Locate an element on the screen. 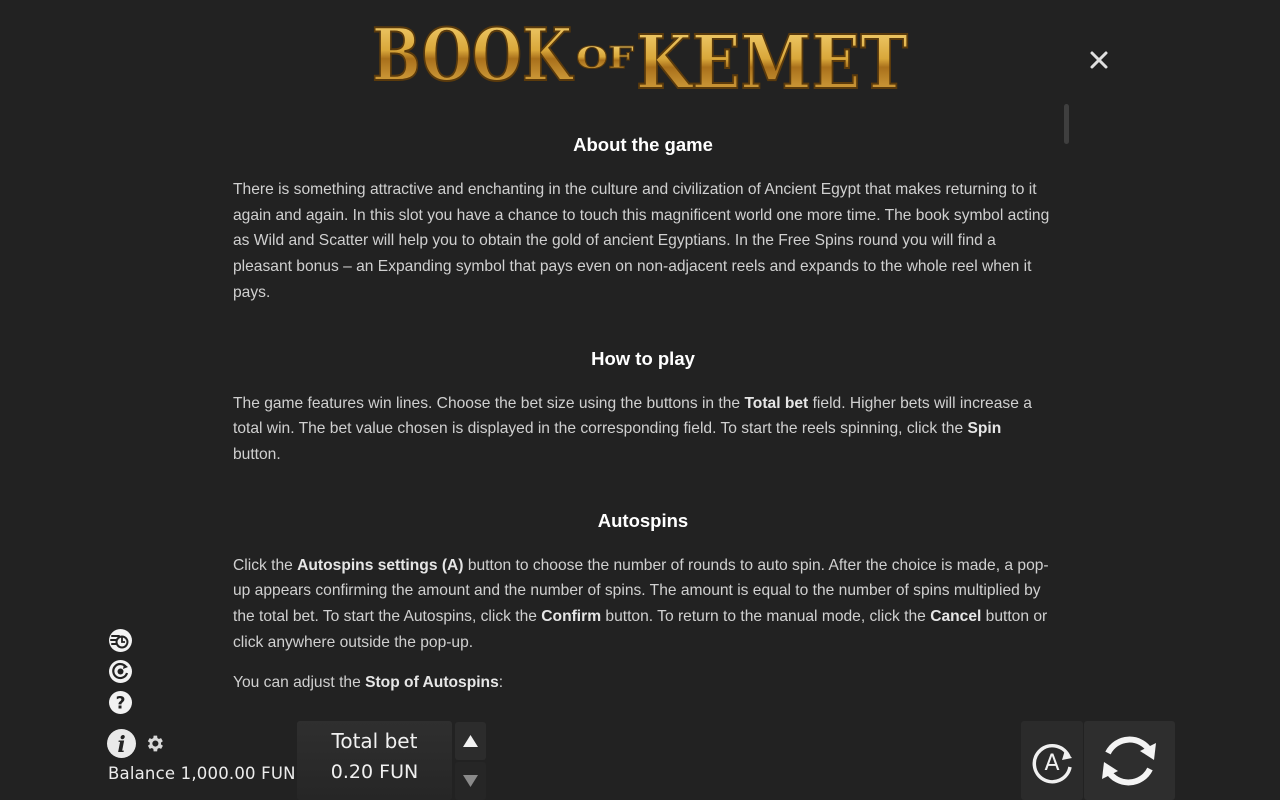  sound-button is located at coordinates (120, 671).